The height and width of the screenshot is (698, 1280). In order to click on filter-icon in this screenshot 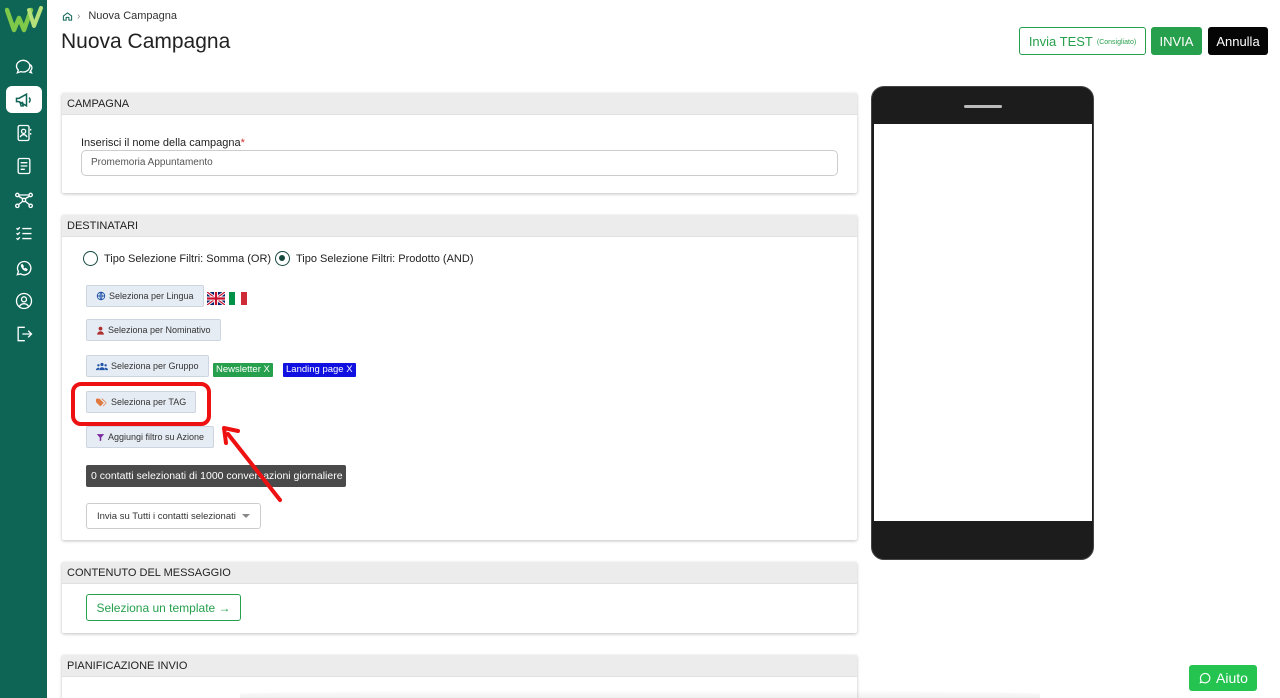, I will do `click(100, 437)`.